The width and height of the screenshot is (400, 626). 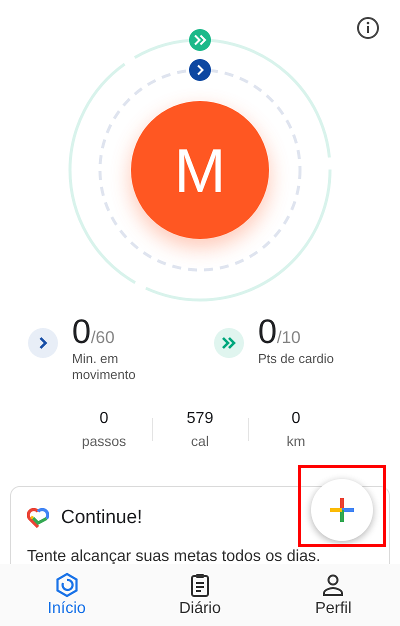 What do you see at coordinates (288, 338) in the screenshot?
I see `goal-target: /10` at bounding box center [288, 338].